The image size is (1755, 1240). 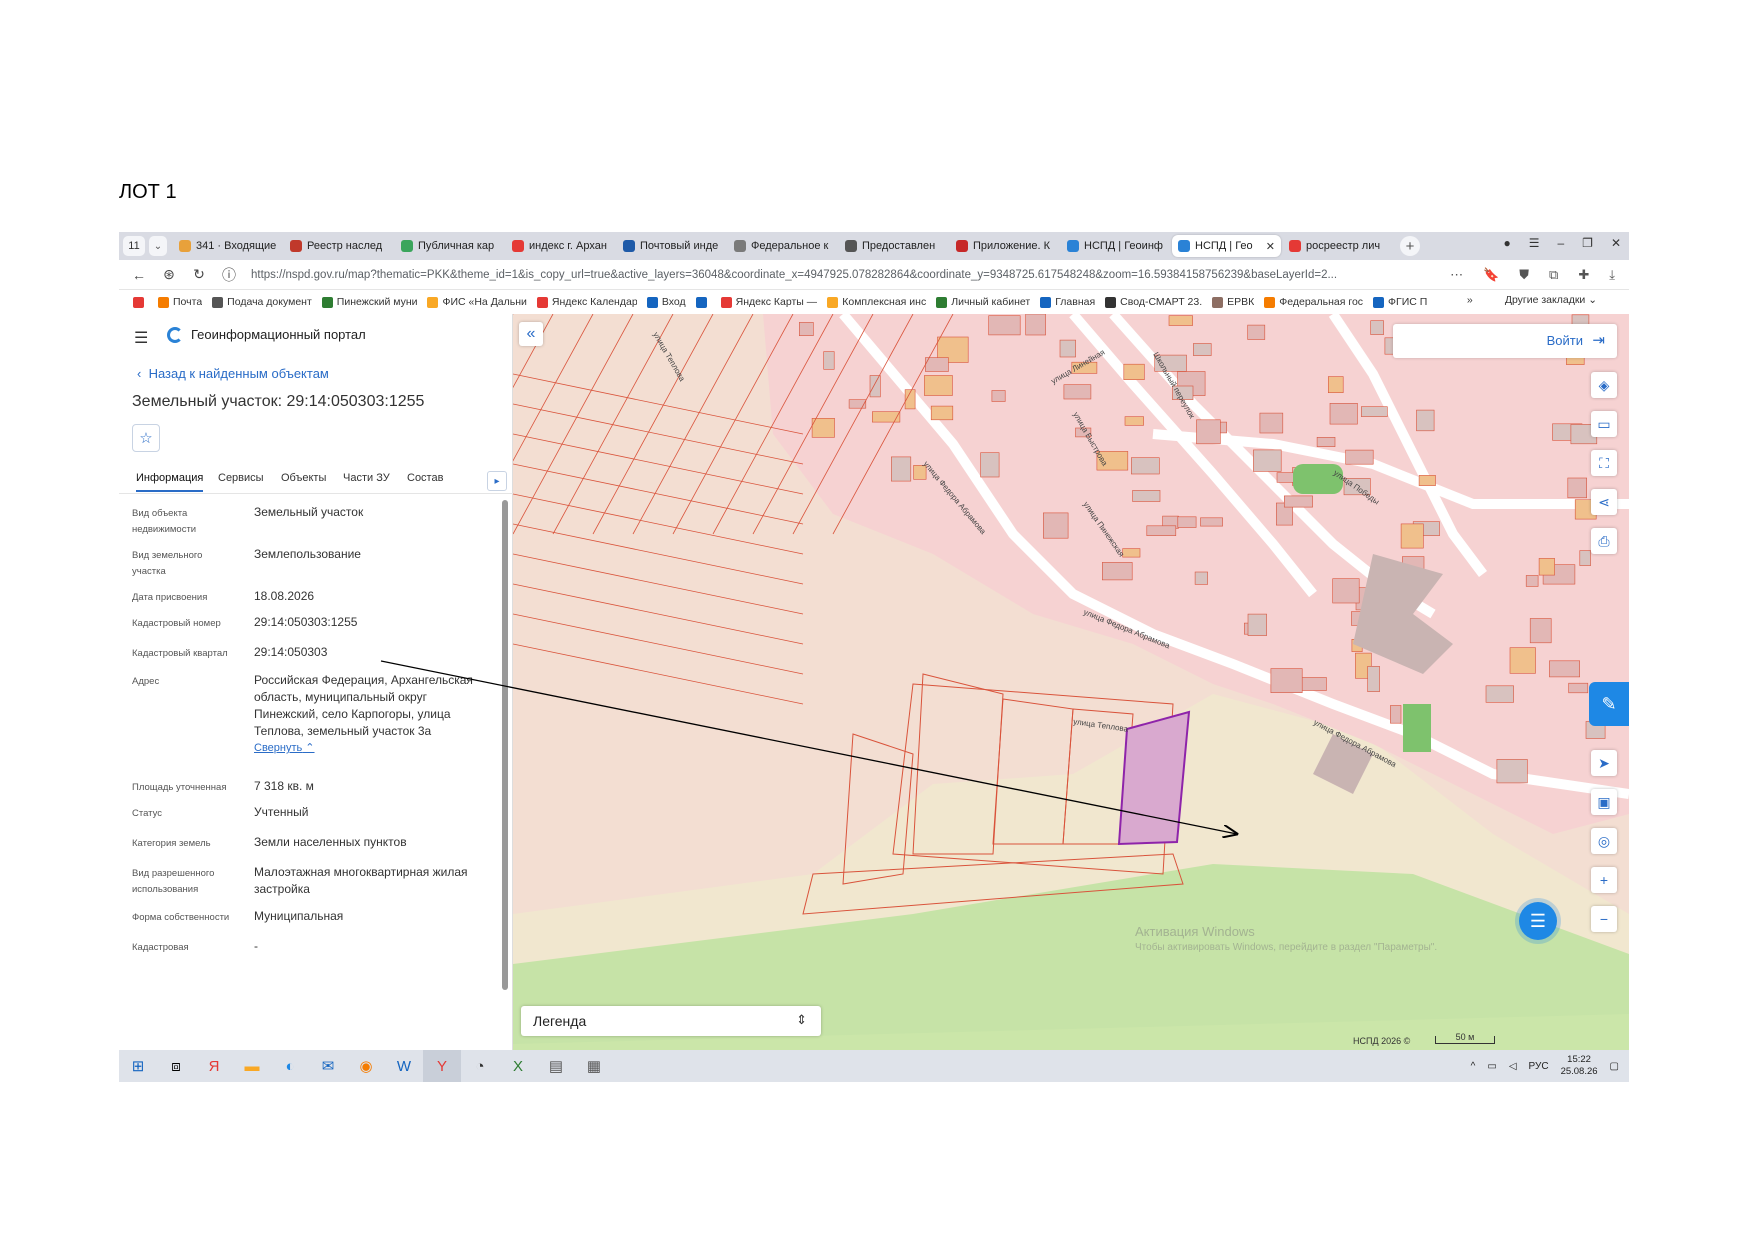 What do you see at coordinates (134, 246) in the screenshot?
I see `tab-count-badge: 11` at bounding box center [134, 246].